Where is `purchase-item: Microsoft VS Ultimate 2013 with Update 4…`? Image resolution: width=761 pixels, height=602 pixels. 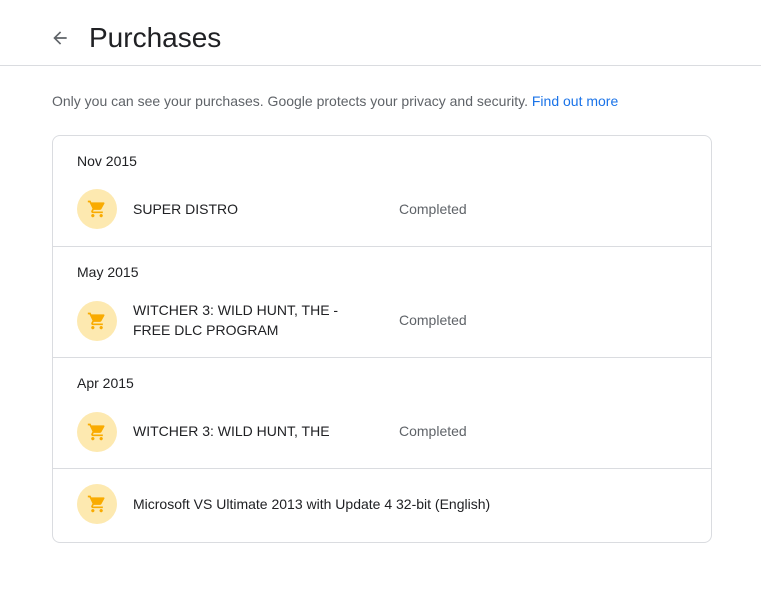
purchase-item: Microsoft VS Ultimate 2013 with Update 4… is located at coordinates (382, 504).